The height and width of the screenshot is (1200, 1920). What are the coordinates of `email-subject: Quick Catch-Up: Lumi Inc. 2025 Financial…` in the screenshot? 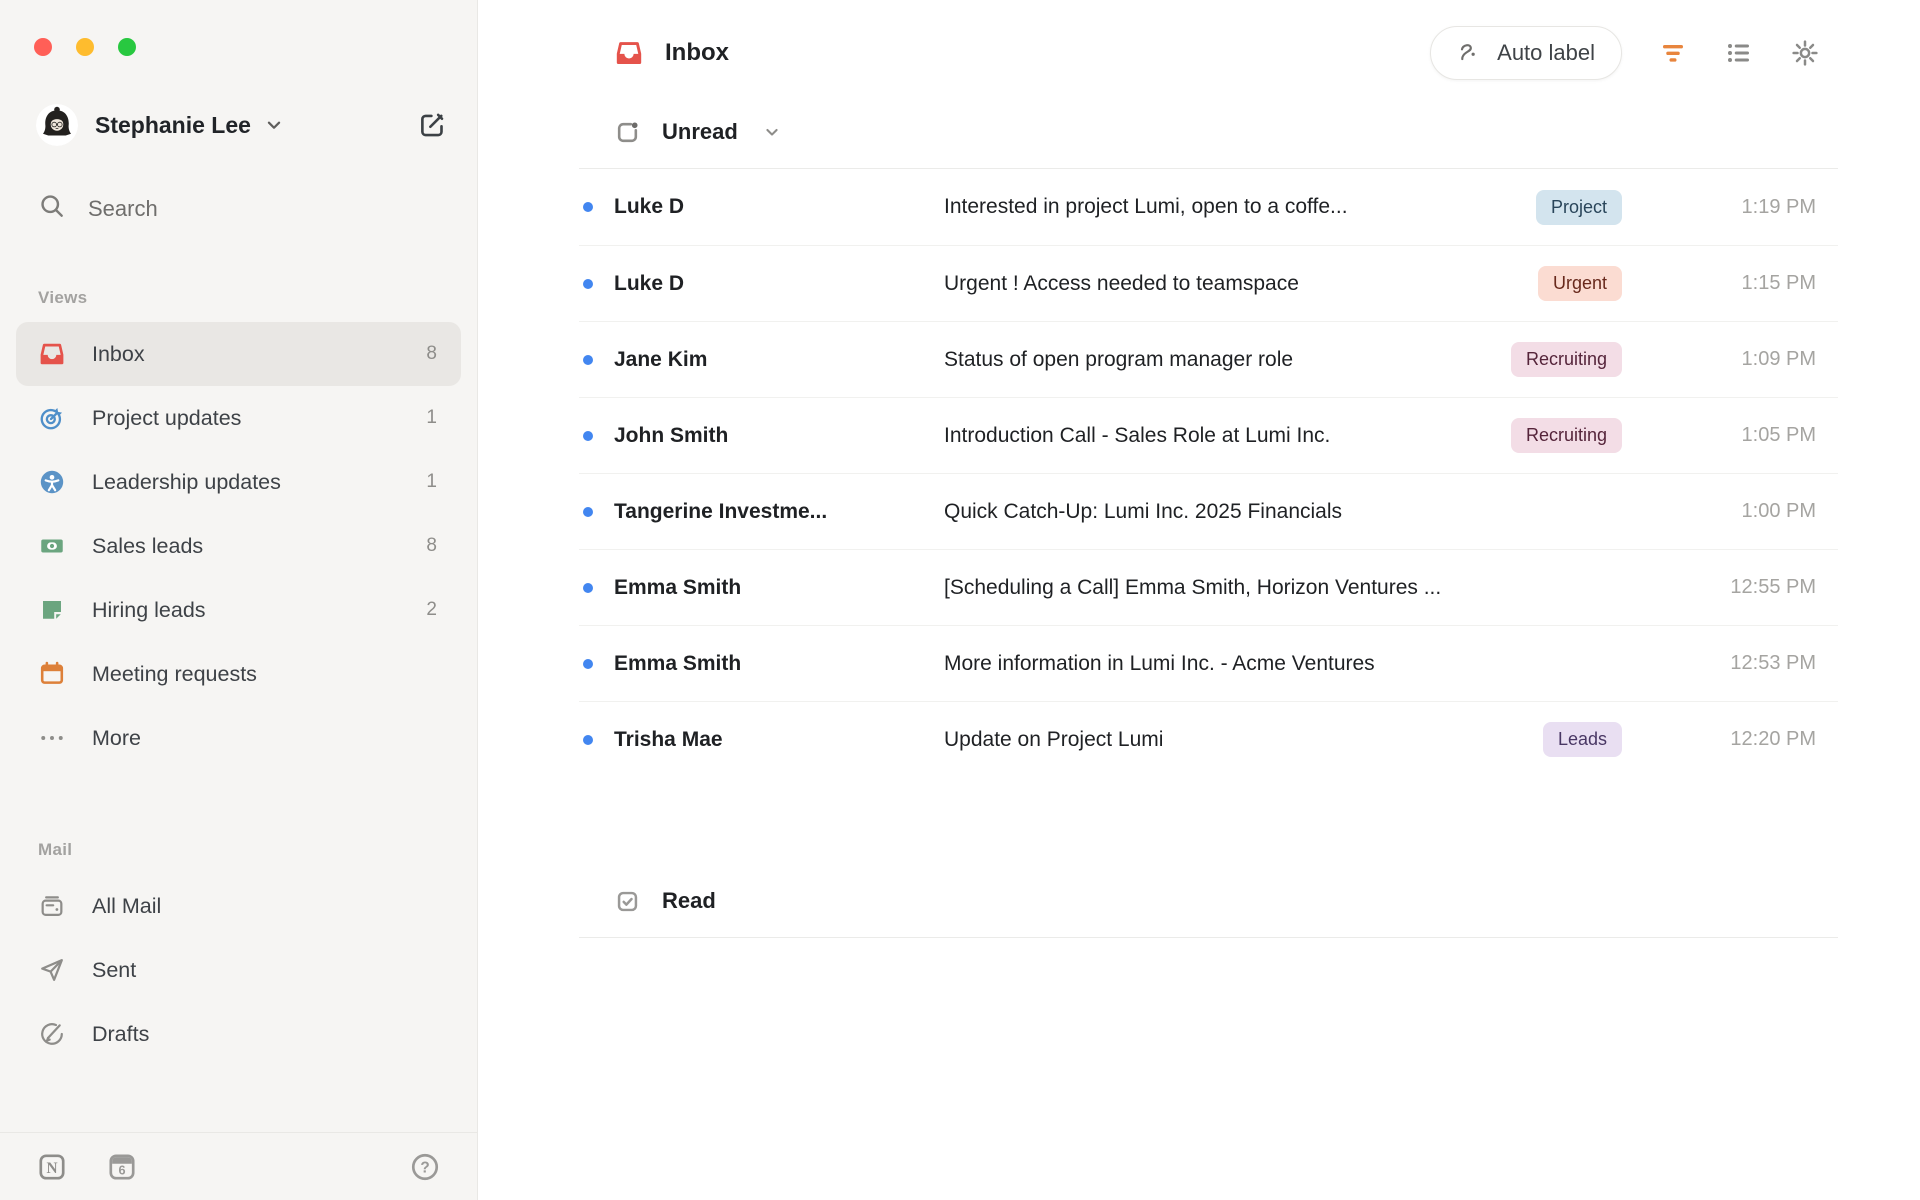 It's located at (1143, 511).